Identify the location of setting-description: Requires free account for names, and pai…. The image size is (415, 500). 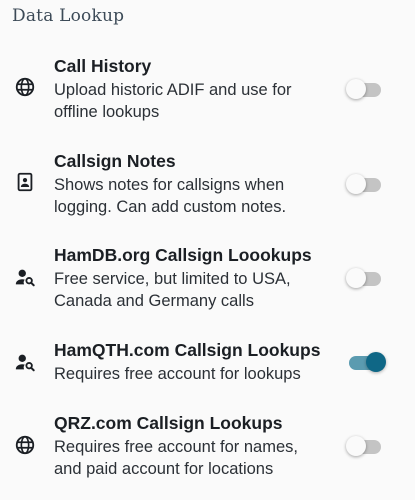
(176, 458).